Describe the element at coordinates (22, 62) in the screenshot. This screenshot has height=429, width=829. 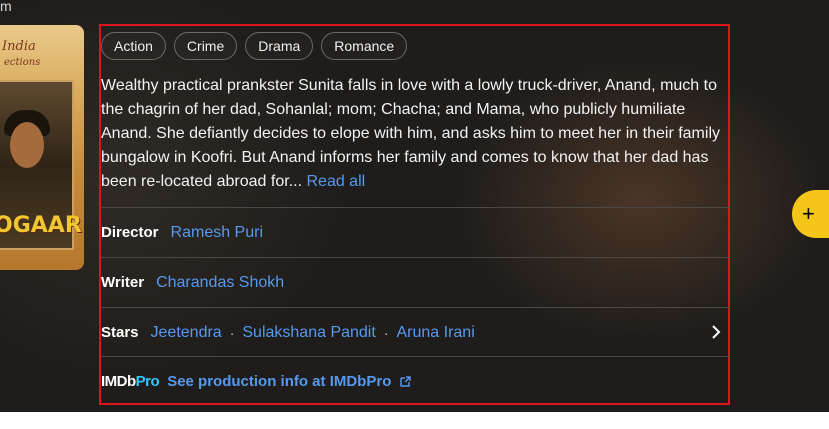
I see `poster-logo-subtext: ections` at that location.